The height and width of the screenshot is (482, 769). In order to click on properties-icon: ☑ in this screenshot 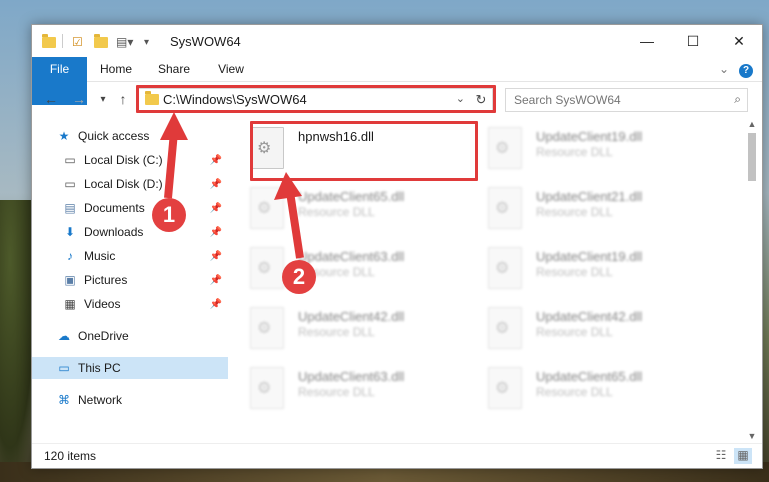, I will do `click(77, 42)`.